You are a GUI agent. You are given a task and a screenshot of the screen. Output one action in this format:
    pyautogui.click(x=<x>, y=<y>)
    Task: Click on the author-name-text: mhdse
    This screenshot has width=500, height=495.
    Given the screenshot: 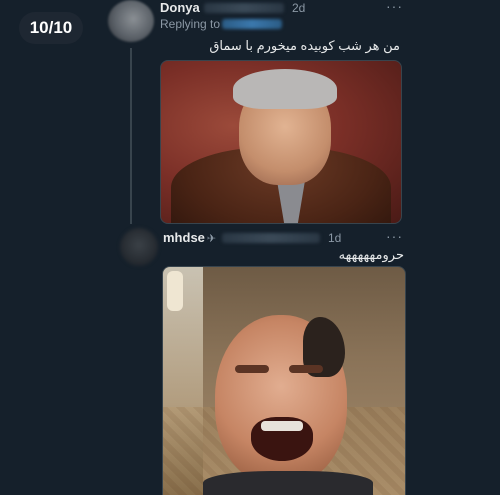 What is the action you would take?
    pyautogui.click(x=184, y=237)
    